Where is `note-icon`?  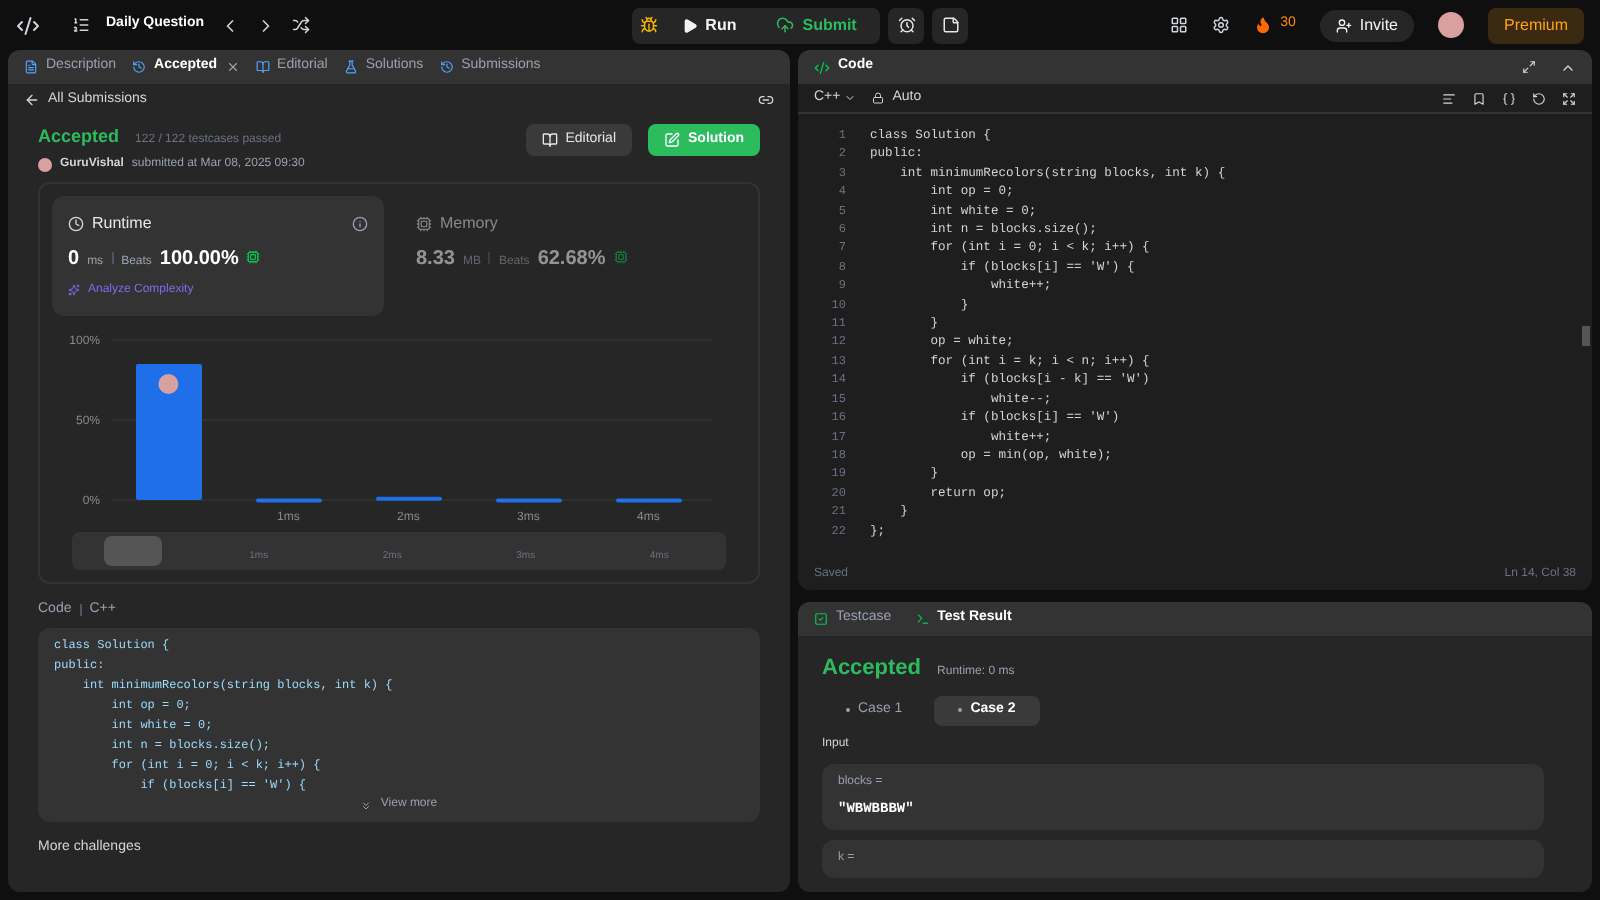
note-icon is located at coordinates (950, 25).